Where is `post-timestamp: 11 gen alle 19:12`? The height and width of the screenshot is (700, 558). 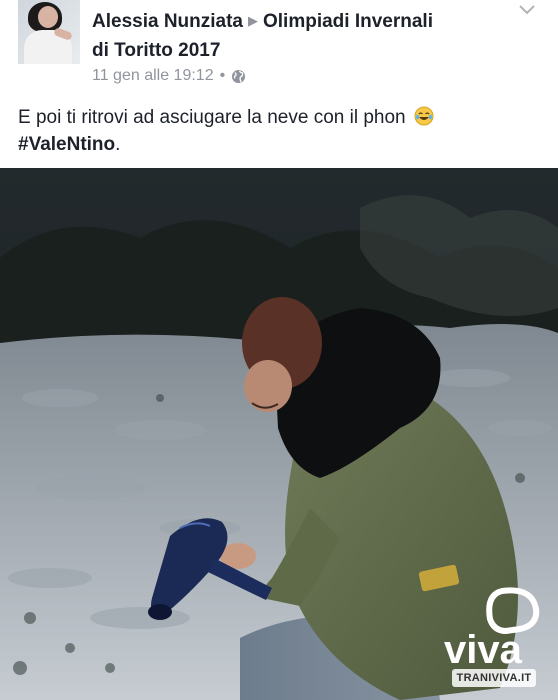 post-timestamp: 11 gen alle 19:12 is located at coordinates (153, 76).